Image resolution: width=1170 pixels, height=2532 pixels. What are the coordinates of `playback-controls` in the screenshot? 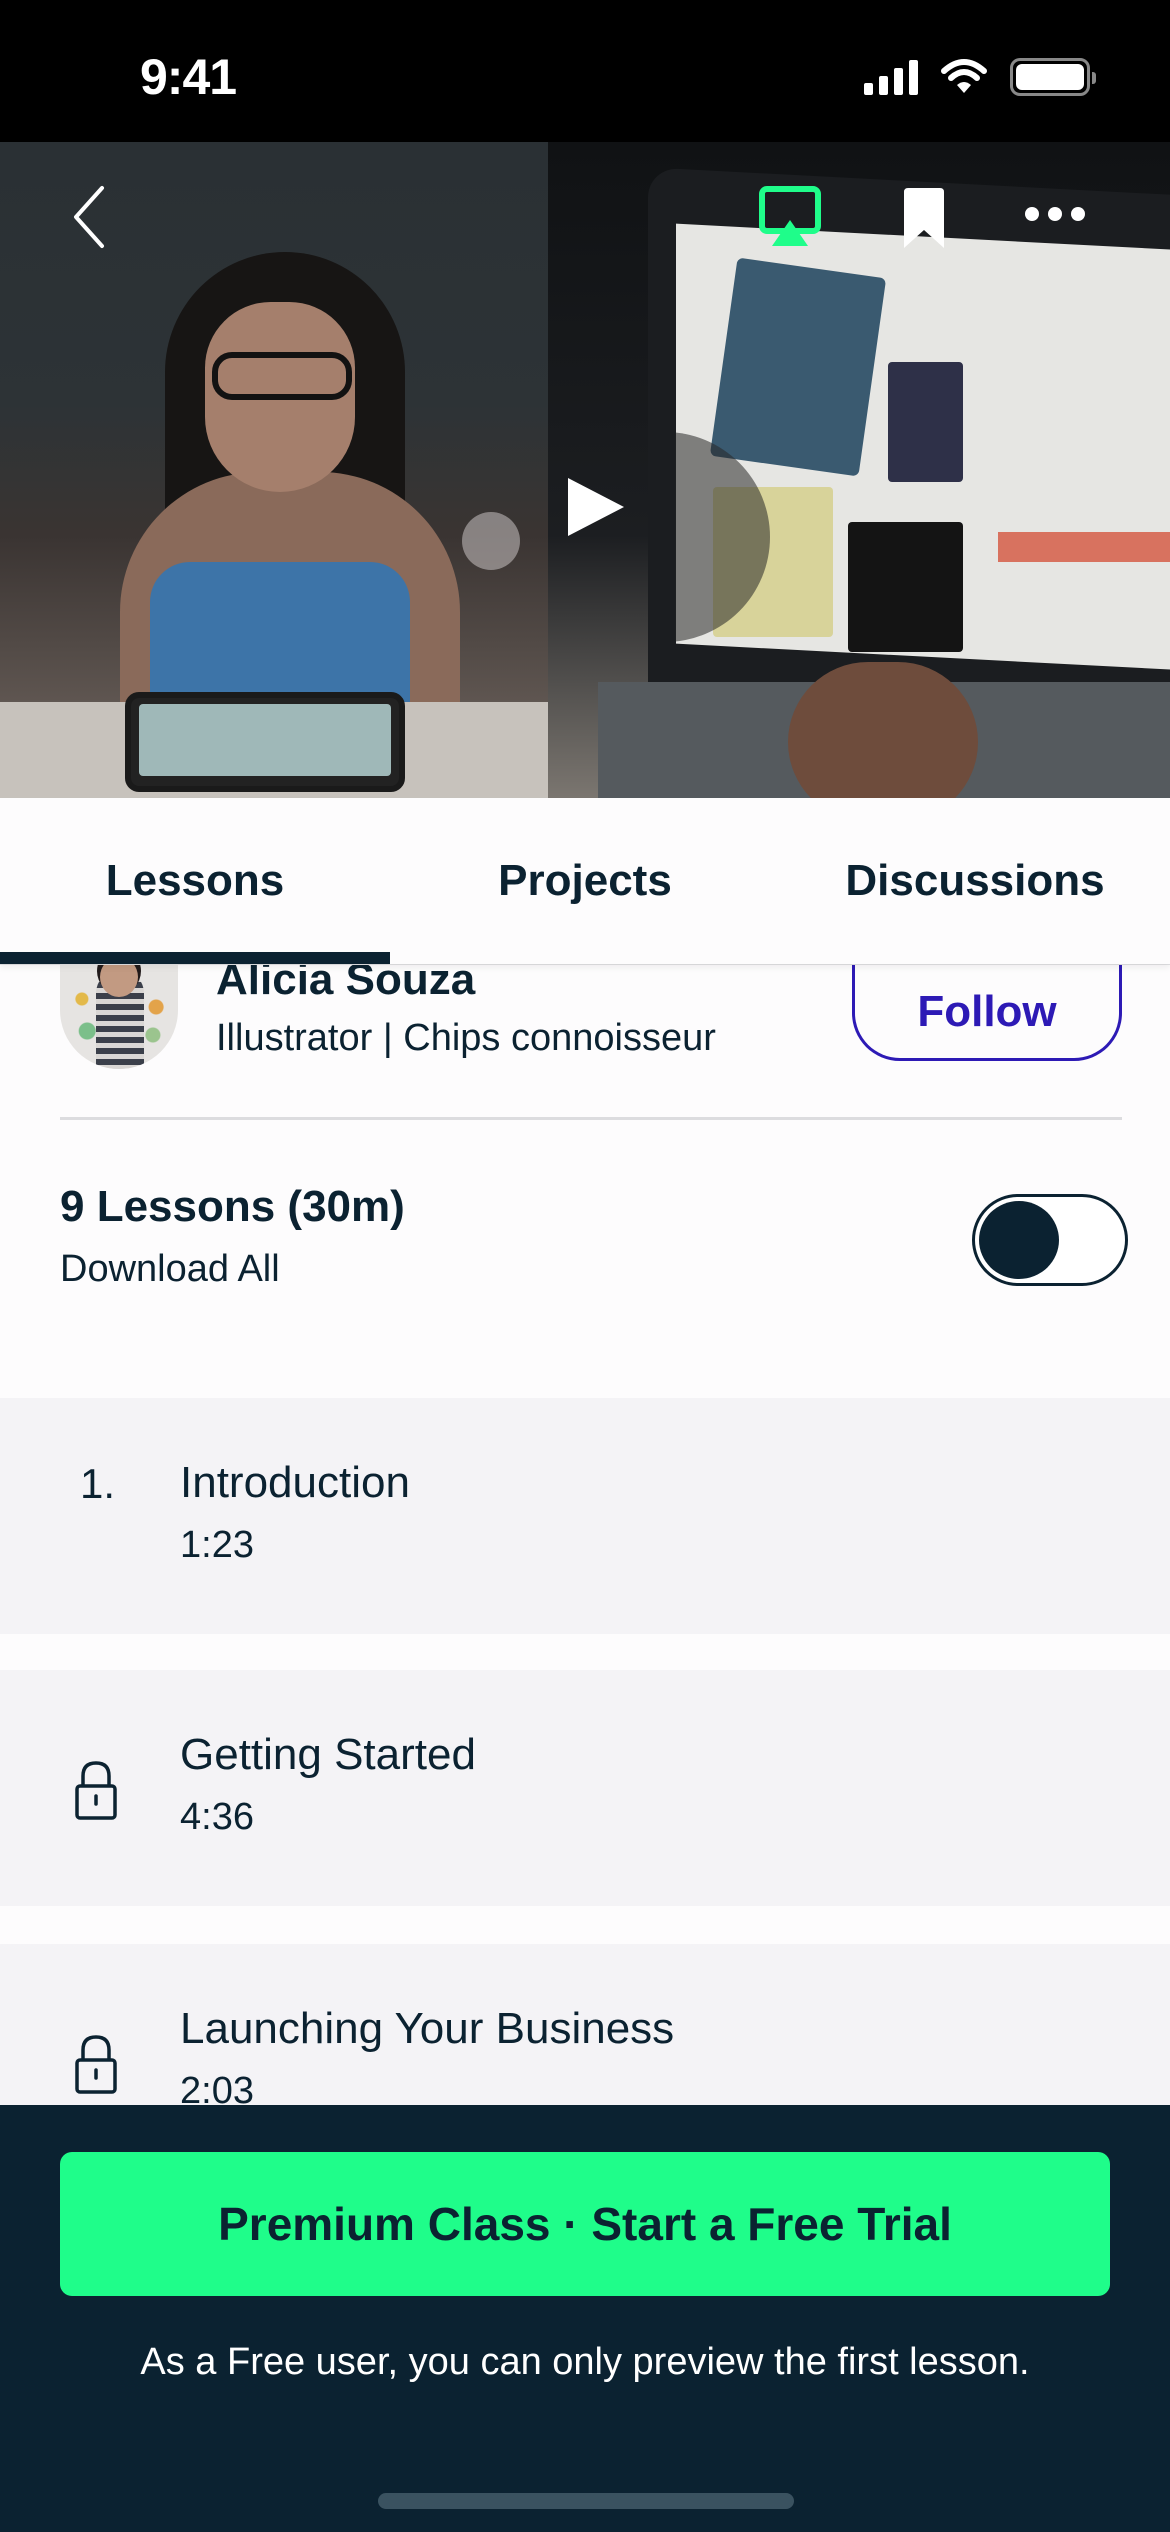 It's located at (615, 517).